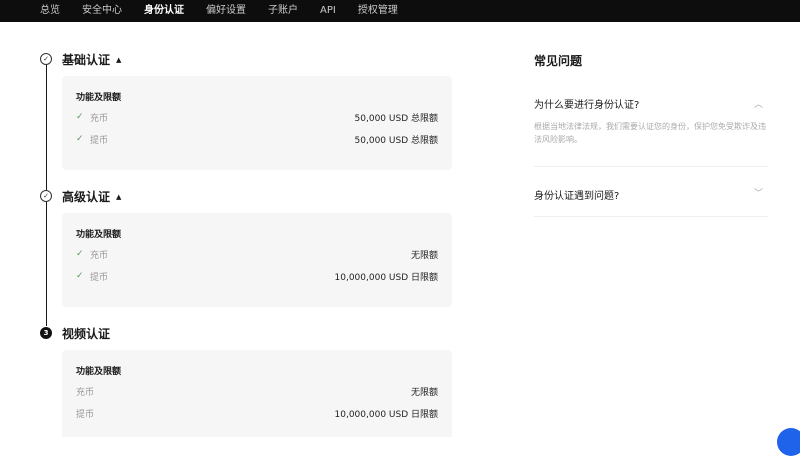 This screenshot has width=800, height=456. What do you see at coordinates (257, 413) in the screenshot?
I see `limit-row-withdraw: 提币 10,000,000 USD 日限额` at bounding box center [257, 413].